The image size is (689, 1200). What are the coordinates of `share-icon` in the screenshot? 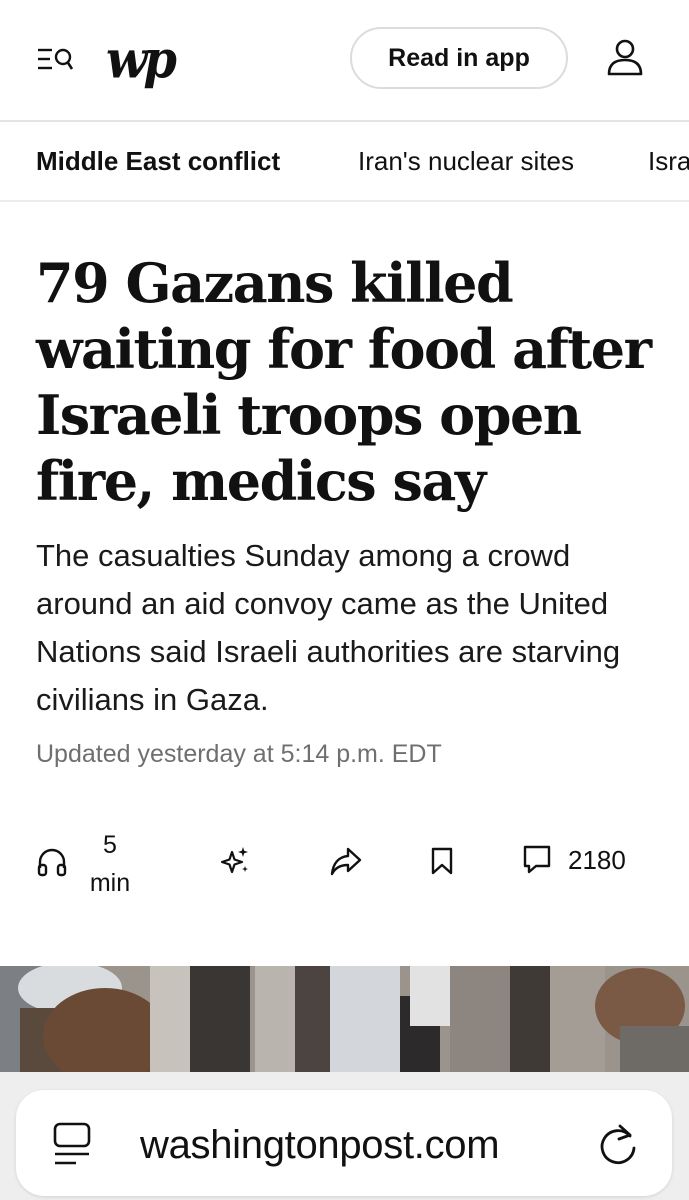 It's located at (346, 861).